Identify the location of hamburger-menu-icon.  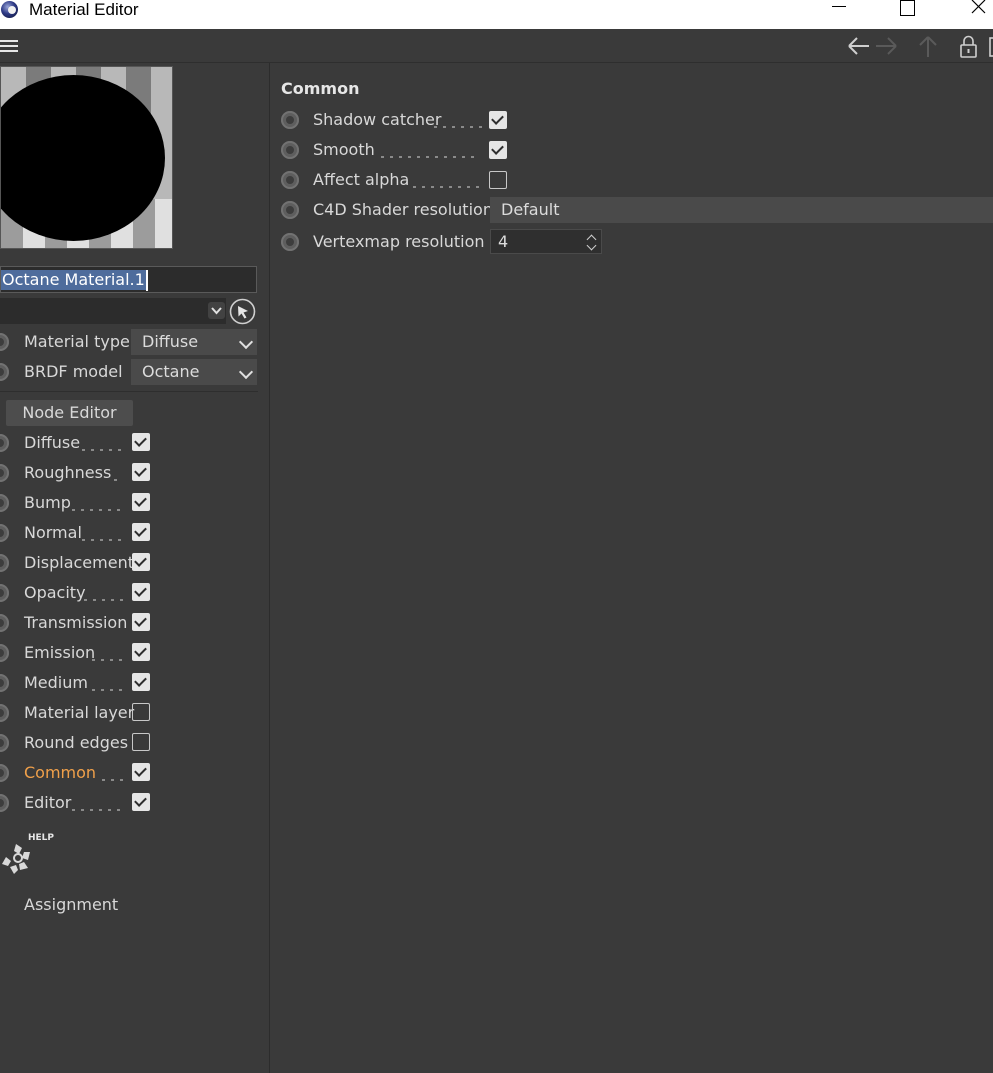
(9, 46).